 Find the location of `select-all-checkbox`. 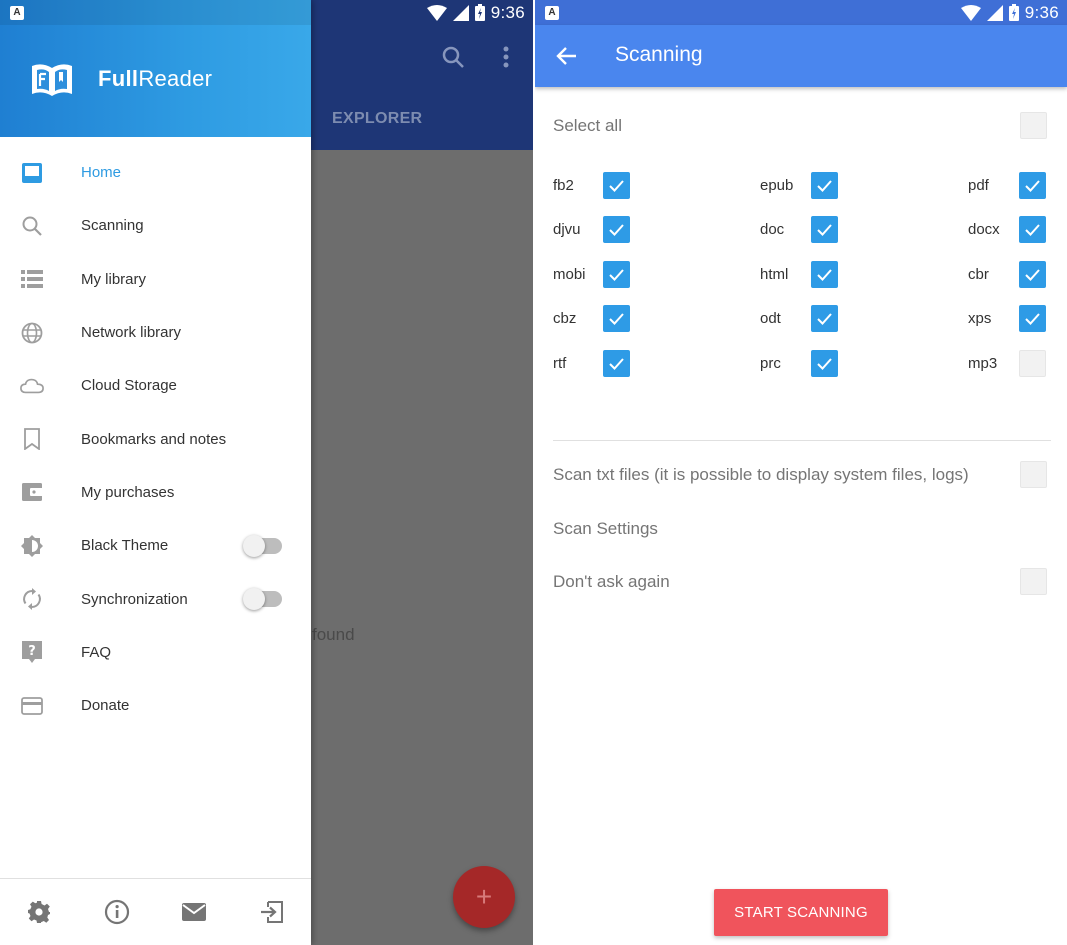

select-all-checkbox is located at coordinates (1033, 125).